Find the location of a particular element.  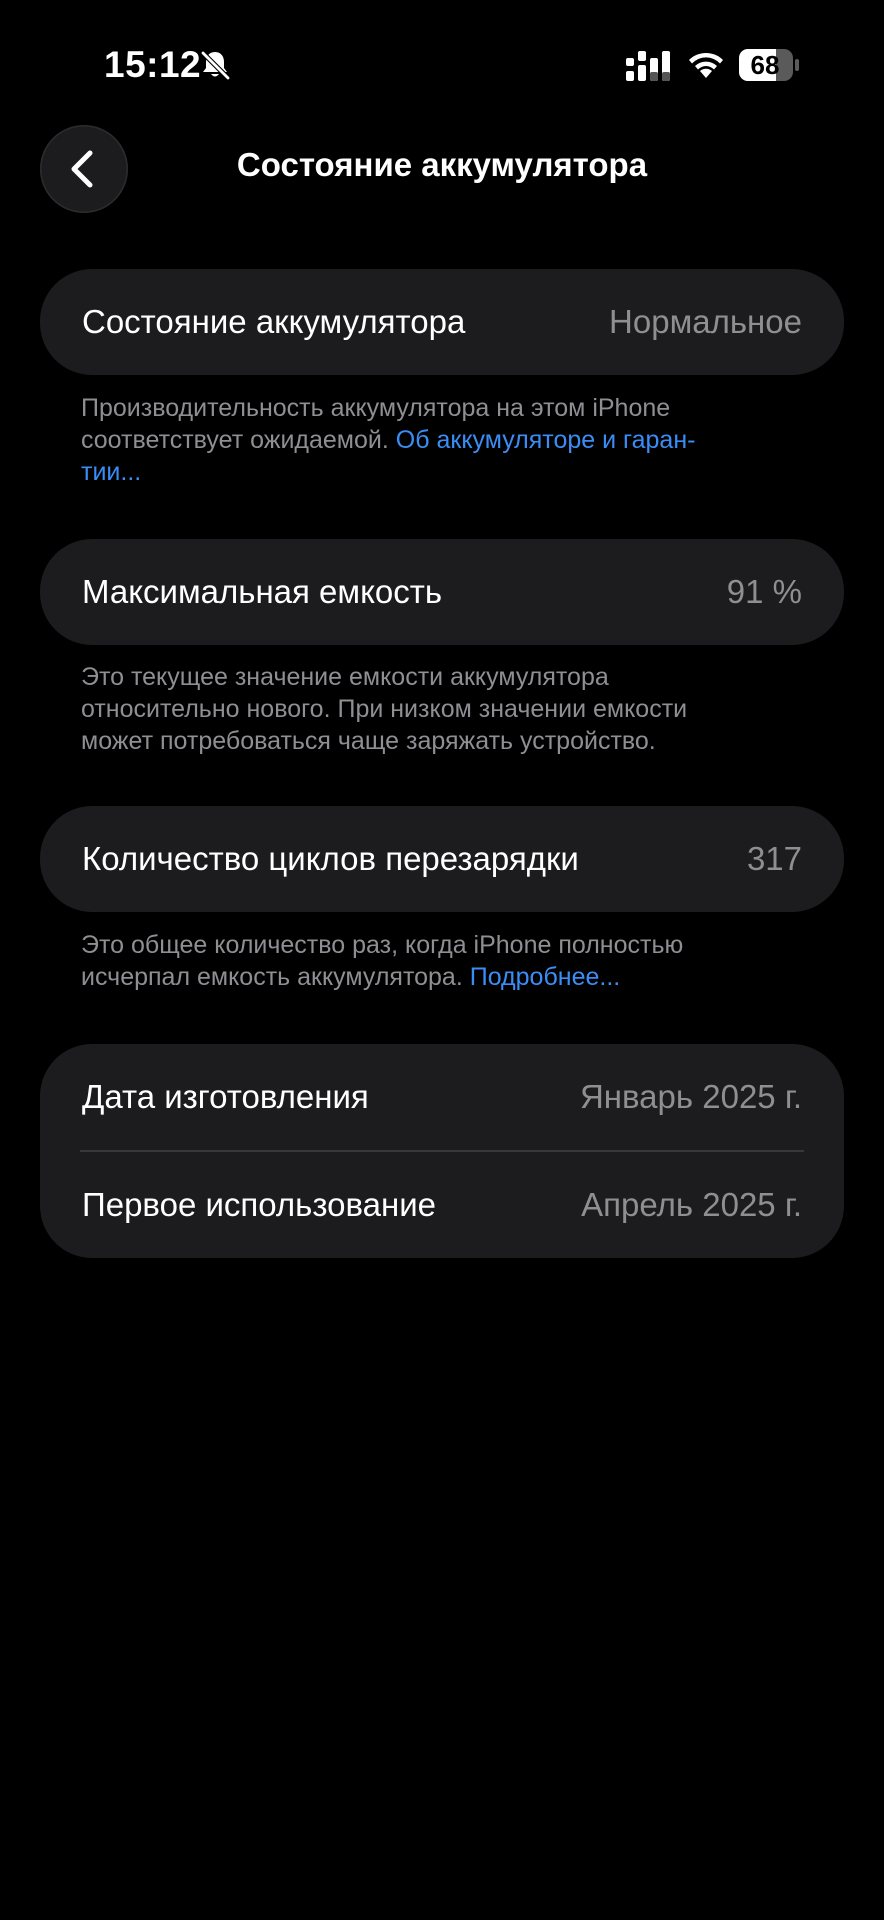

footnote-line: исчерпал емкость аккумулятора. is located at coordinates (272, 977).